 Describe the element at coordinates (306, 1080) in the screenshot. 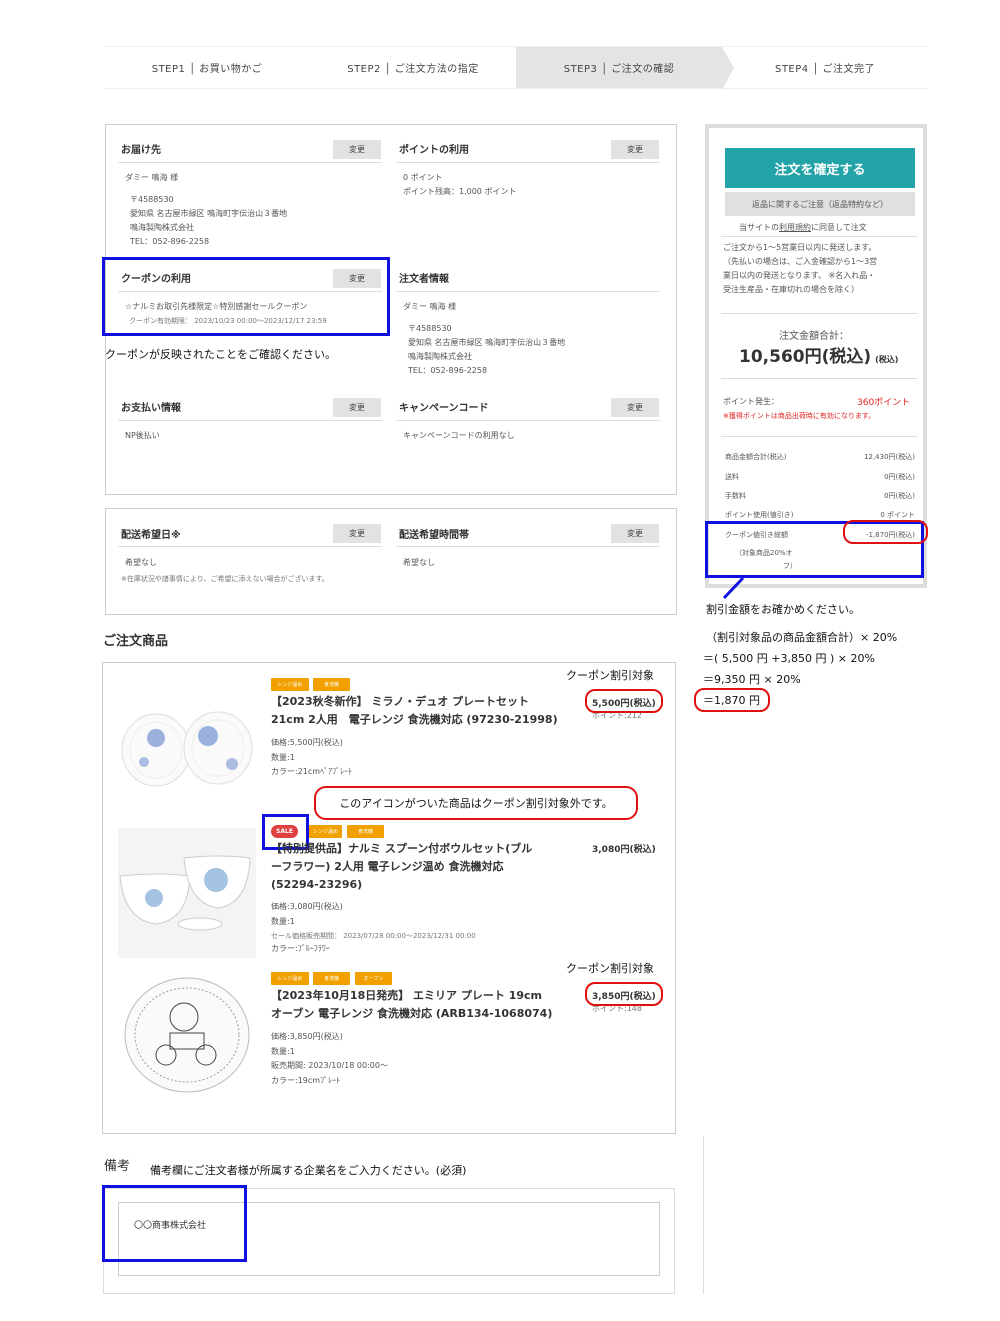

I see `product-meta: カラー:19cmﾌﾟﾚｰﾄ` at that location.